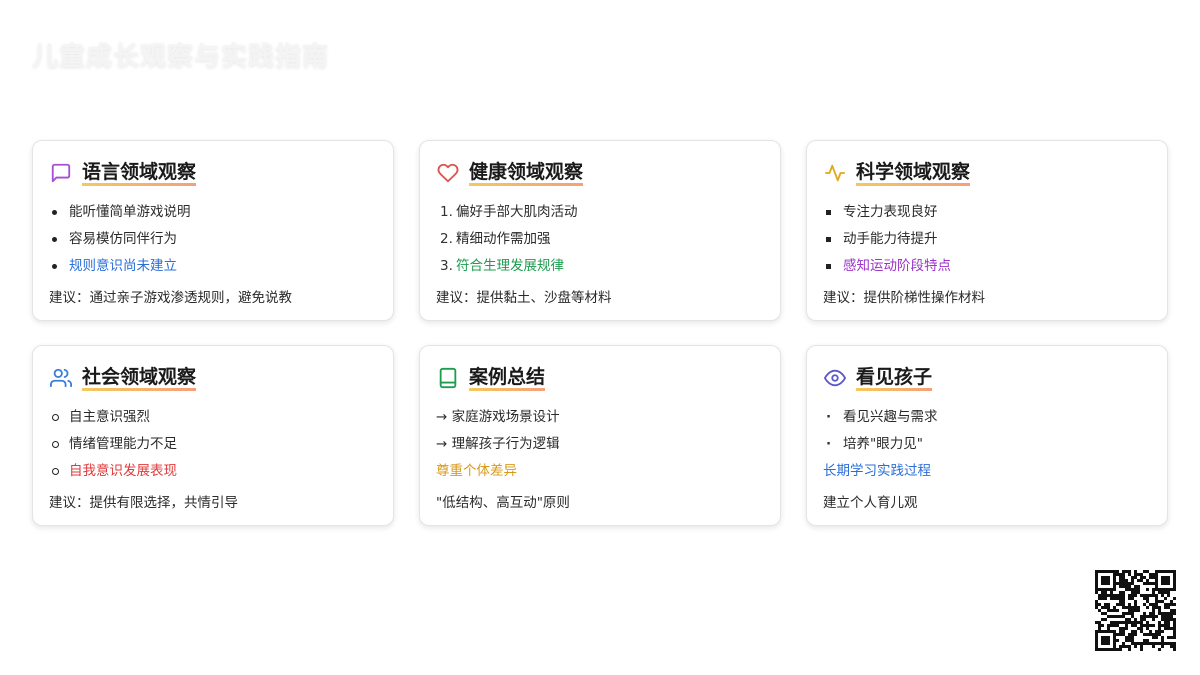 Image resolution: width=1200 pixels, height=675 pixels. I want to click on list-item: 规则意识尚未建立, so click(213, 266).